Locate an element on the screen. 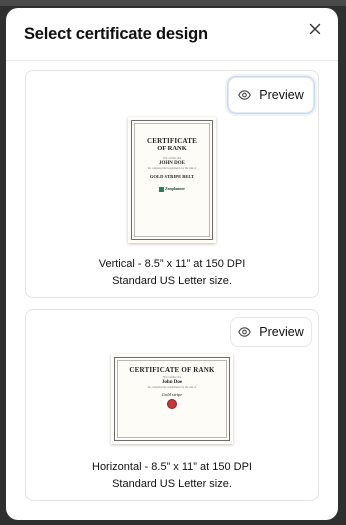  certificate-title: CERTIFICATE is located at coordinates (172, 141).